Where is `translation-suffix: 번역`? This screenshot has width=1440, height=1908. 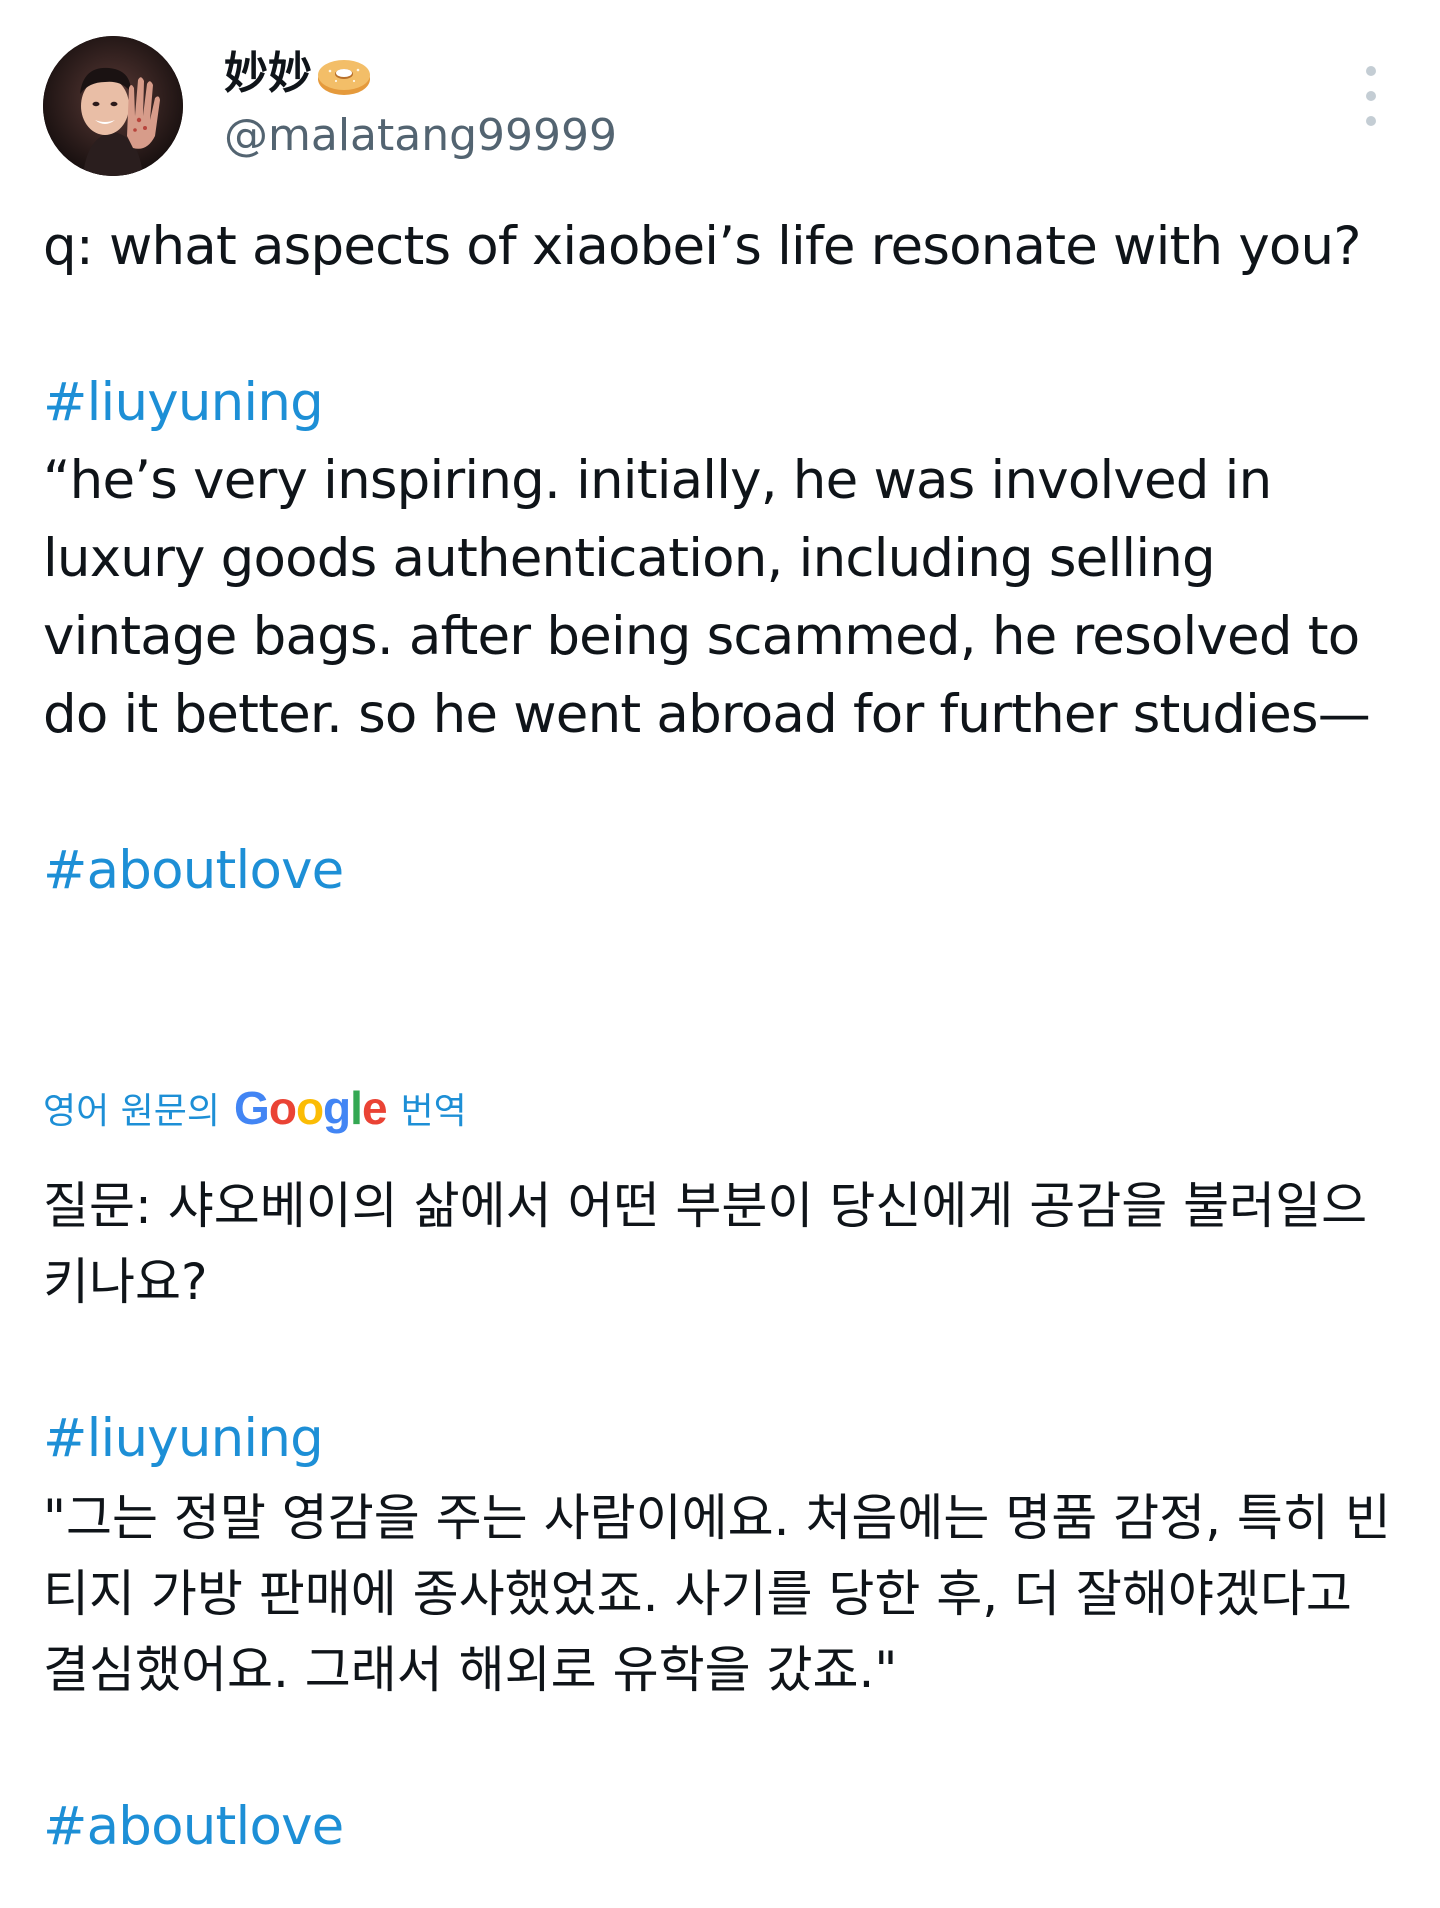 translation-suffix: 번역 is located at coordinates (433, 1111).